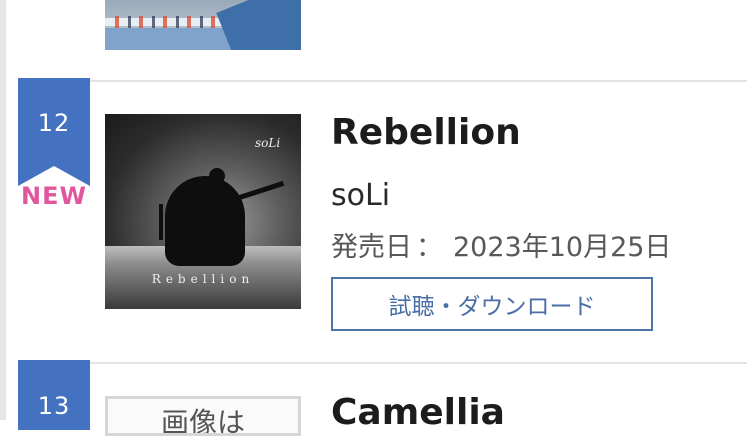 The width and height of the screenshot is (747, 436). I want to click on band-silhouette, so click(222, 217).